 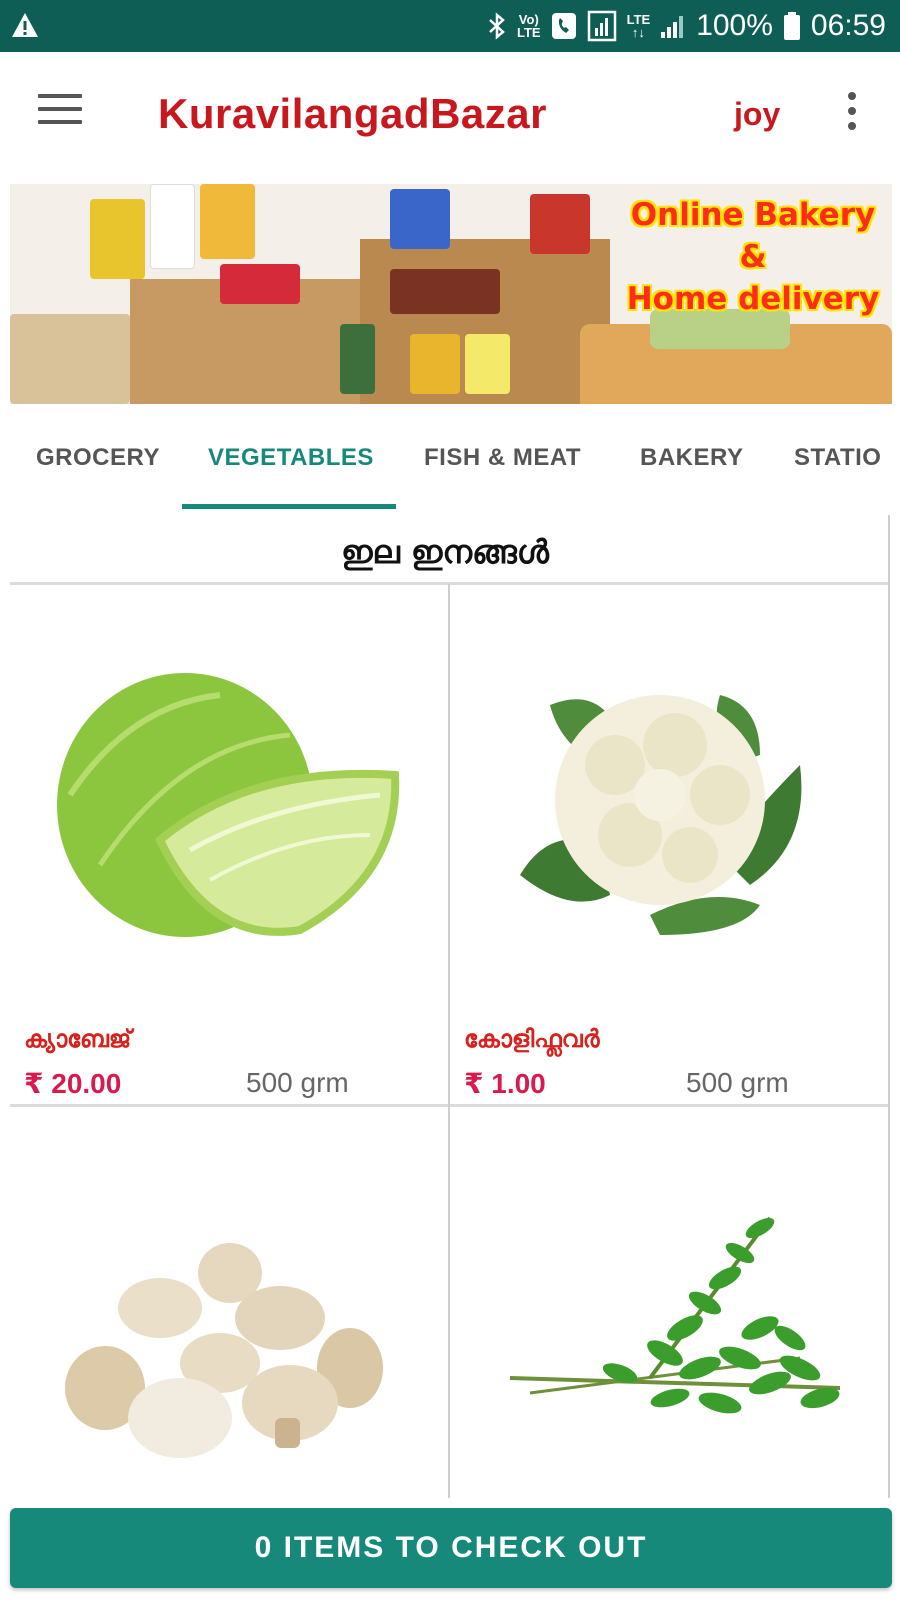 I want to click on more-vert-icon, so click(x=852, y=114).